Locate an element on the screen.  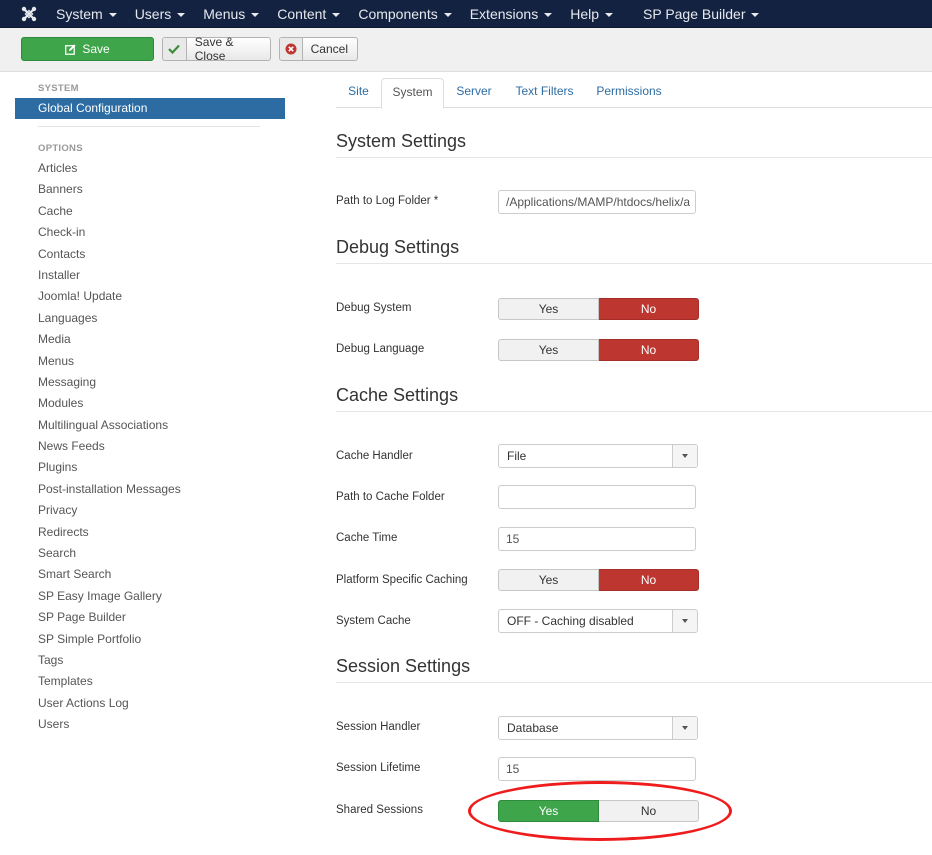
menu-sp-page-builder: SP Page Builder is located at coordinates (701, 14).